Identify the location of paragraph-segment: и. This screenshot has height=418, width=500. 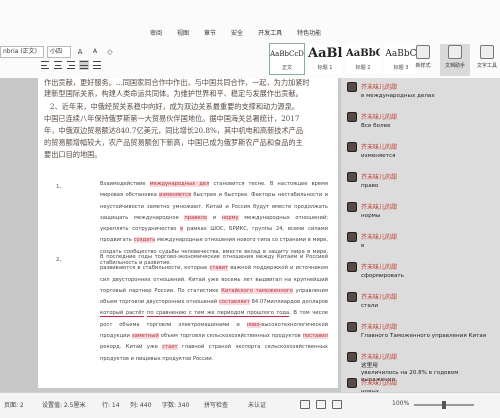
(214, 217).